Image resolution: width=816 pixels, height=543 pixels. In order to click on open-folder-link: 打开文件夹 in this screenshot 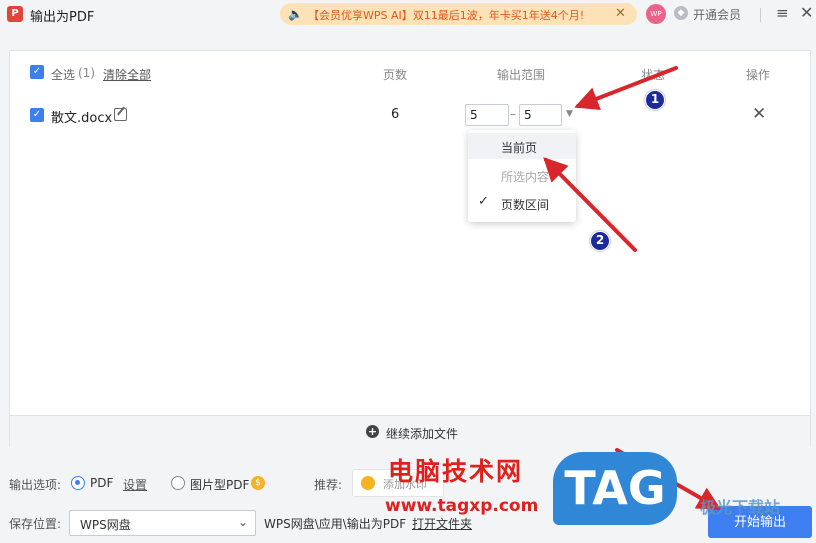, I will do `click(442, 523)`.